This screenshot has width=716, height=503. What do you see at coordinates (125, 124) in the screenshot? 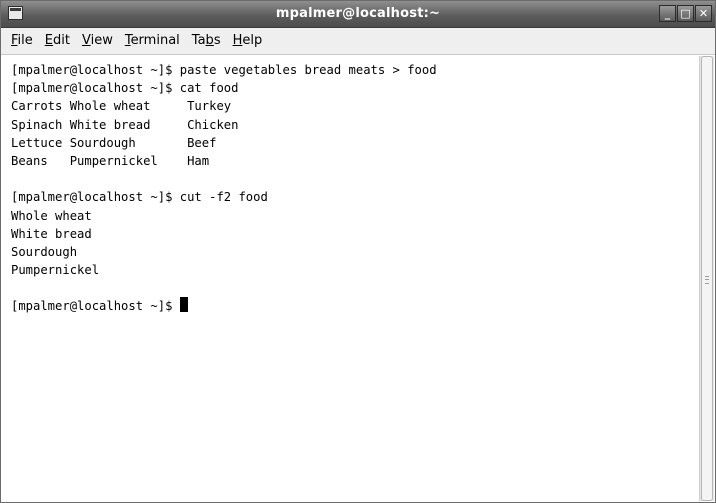
I see `terminal-line: Spinach White bread Chicken` at bounding box center [125, 124].